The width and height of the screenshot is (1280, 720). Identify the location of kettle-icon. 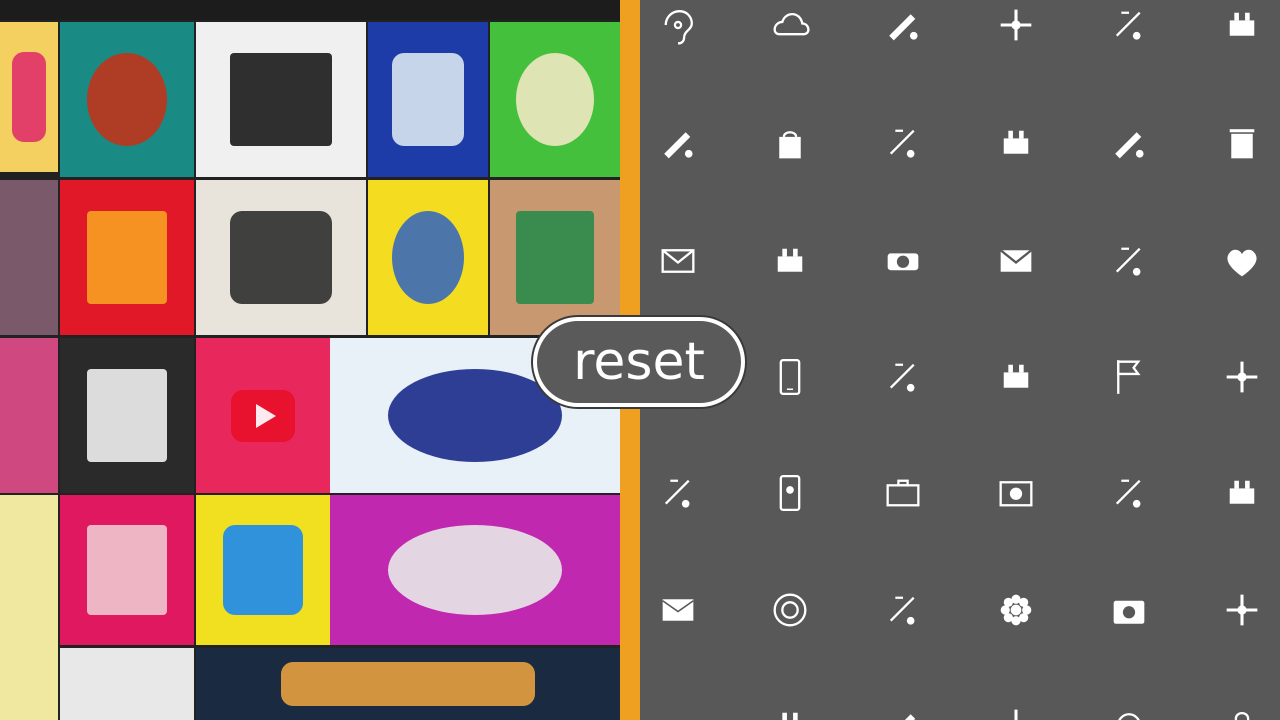
(678, 493).